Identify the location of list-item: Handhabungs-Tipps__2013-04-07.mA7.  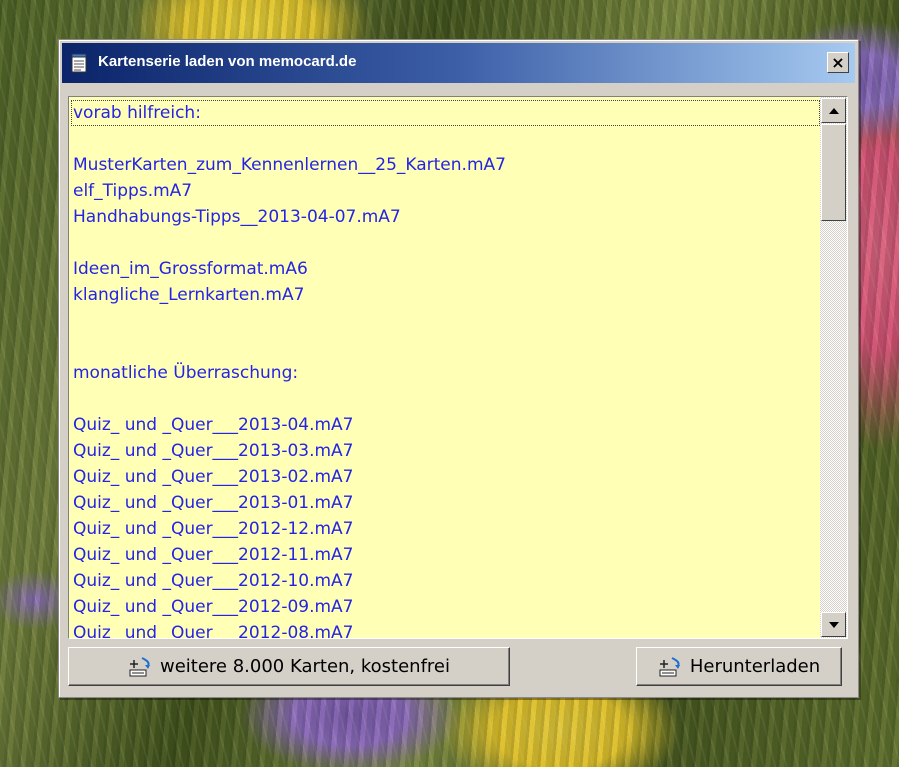
(445, 217).